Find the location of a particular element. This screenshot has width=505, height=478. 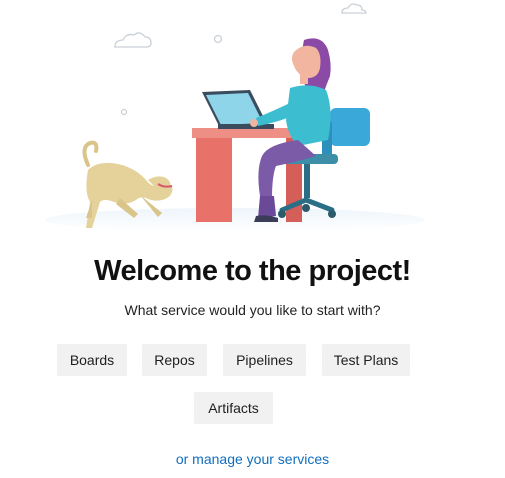

boards-button: Boards is located at coordinates (92, 360).